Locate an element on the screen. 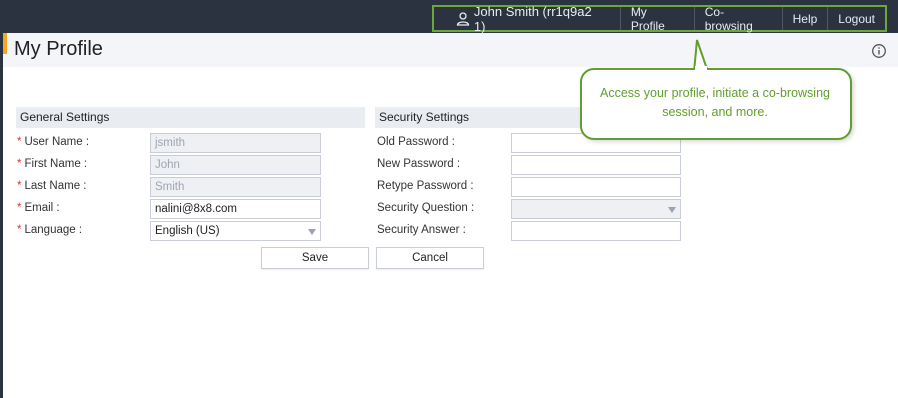 This screenshot has height=398, width=898. user-name: John Smith (rr1q9a2 1) is located at coordinates (532, 18).